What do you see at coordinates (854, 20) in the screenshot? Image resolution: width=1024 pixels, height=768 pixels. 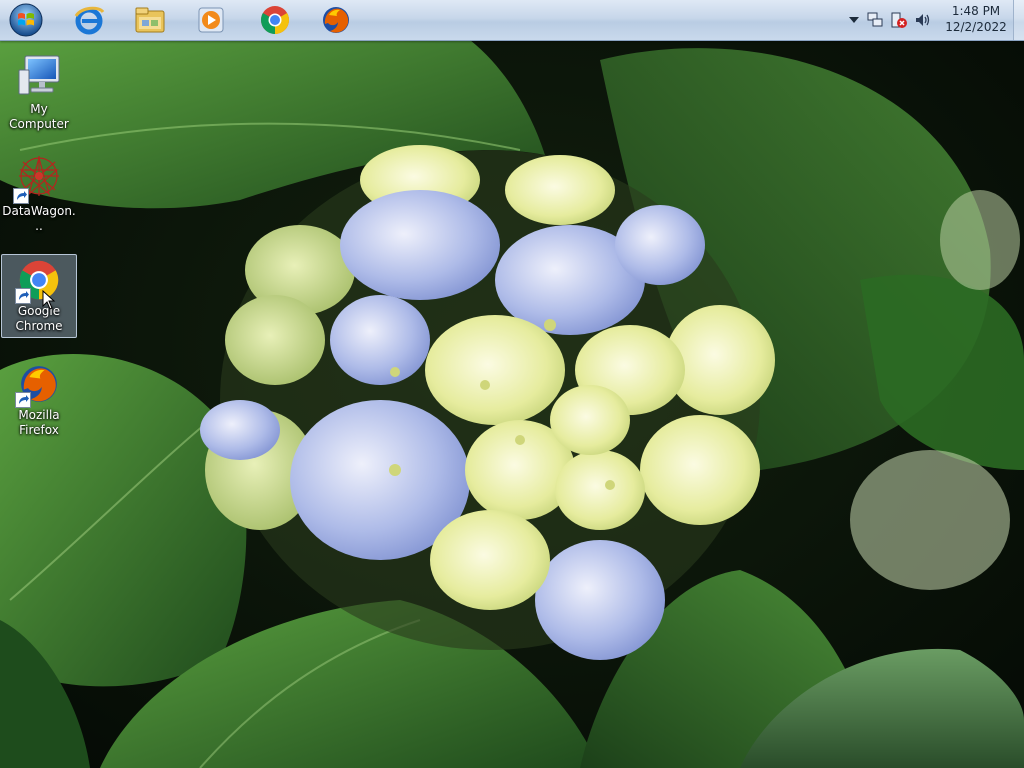 I see `chevron-up-icon` at bounding box center [854, 20].